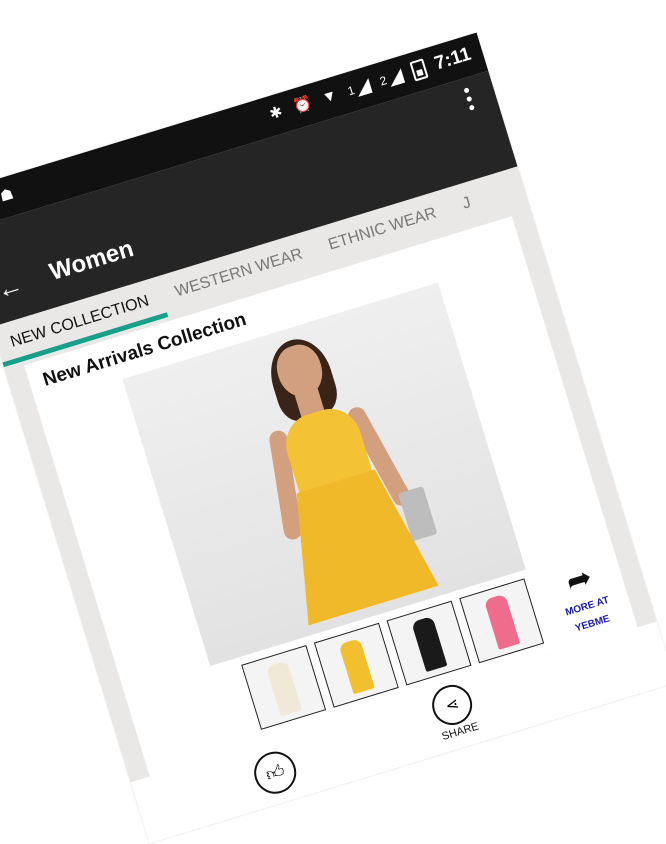 Image resolution: width=666 pixels, height=844 pixels. Describe the element at coordinates (303, 105) in the screenshot. I see `alarm-icon: ⏰` at that location.